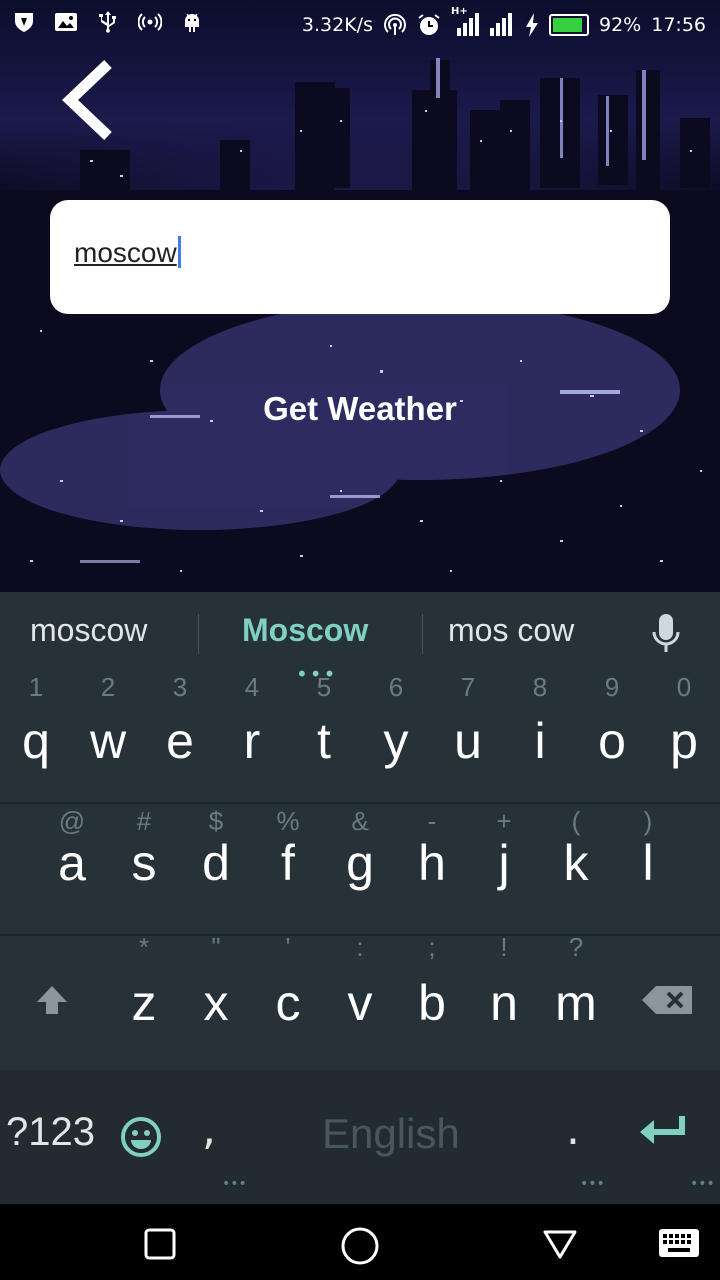 The width and height of the screenshot is (720, 1280). I want to click on key-hint-3: %, so click(288, 821).